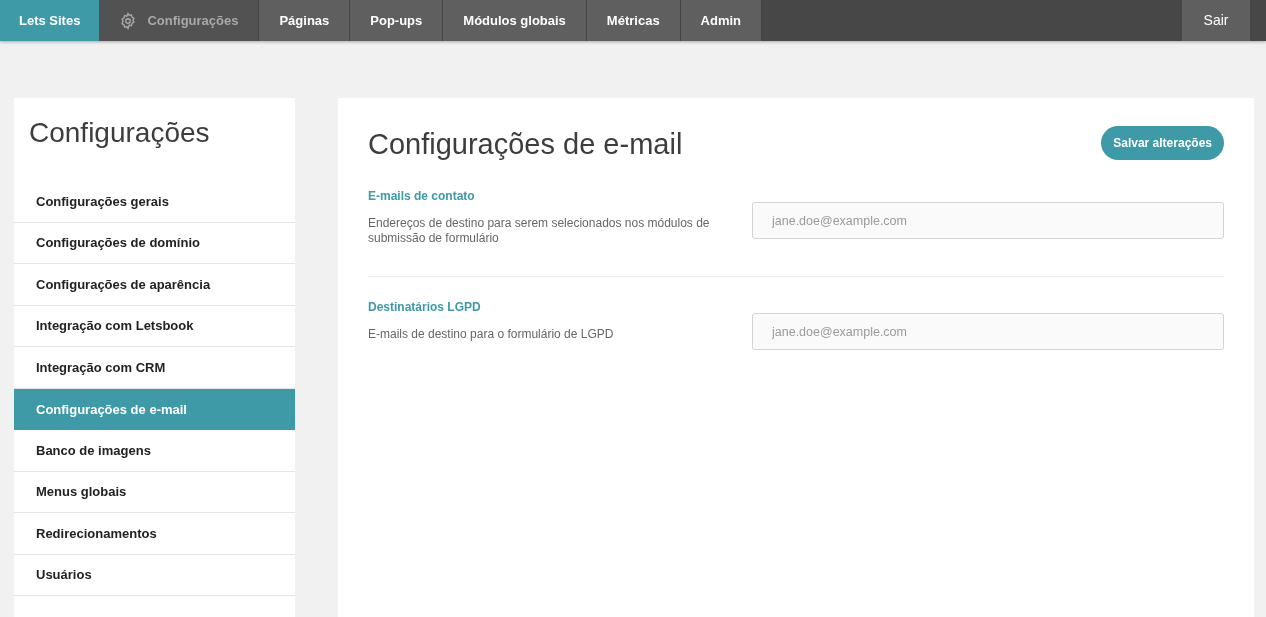 This screenshot has height=617, width=1266. Describe the element at coordinates (425, 307) in the screenshot. I see `section-heading: Destinatários LGPD` at that location.